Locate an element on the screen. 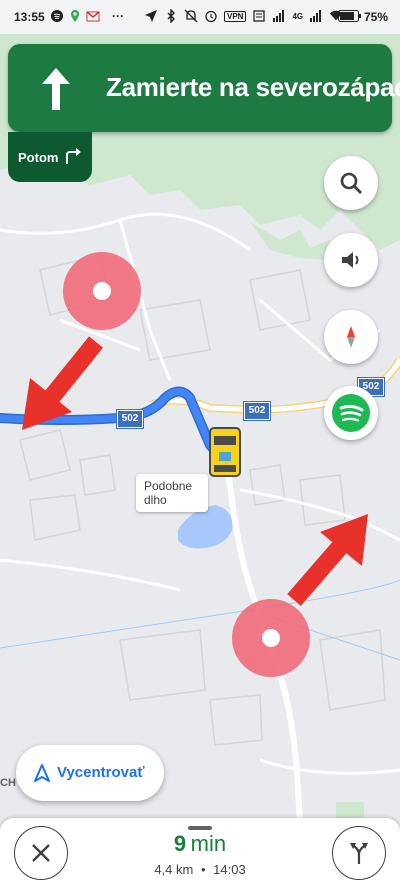  poi-label-line2: dlho is located at coordinates (155, 500).